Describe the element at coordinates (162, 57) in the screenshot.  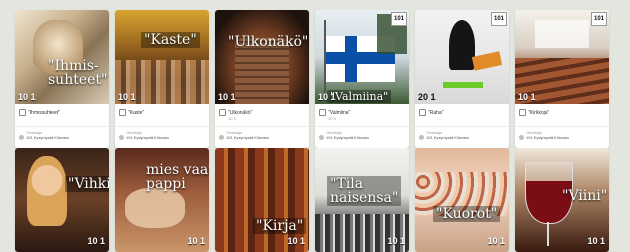
I see `thumbnail: "Kaste" 10 1` at that location.